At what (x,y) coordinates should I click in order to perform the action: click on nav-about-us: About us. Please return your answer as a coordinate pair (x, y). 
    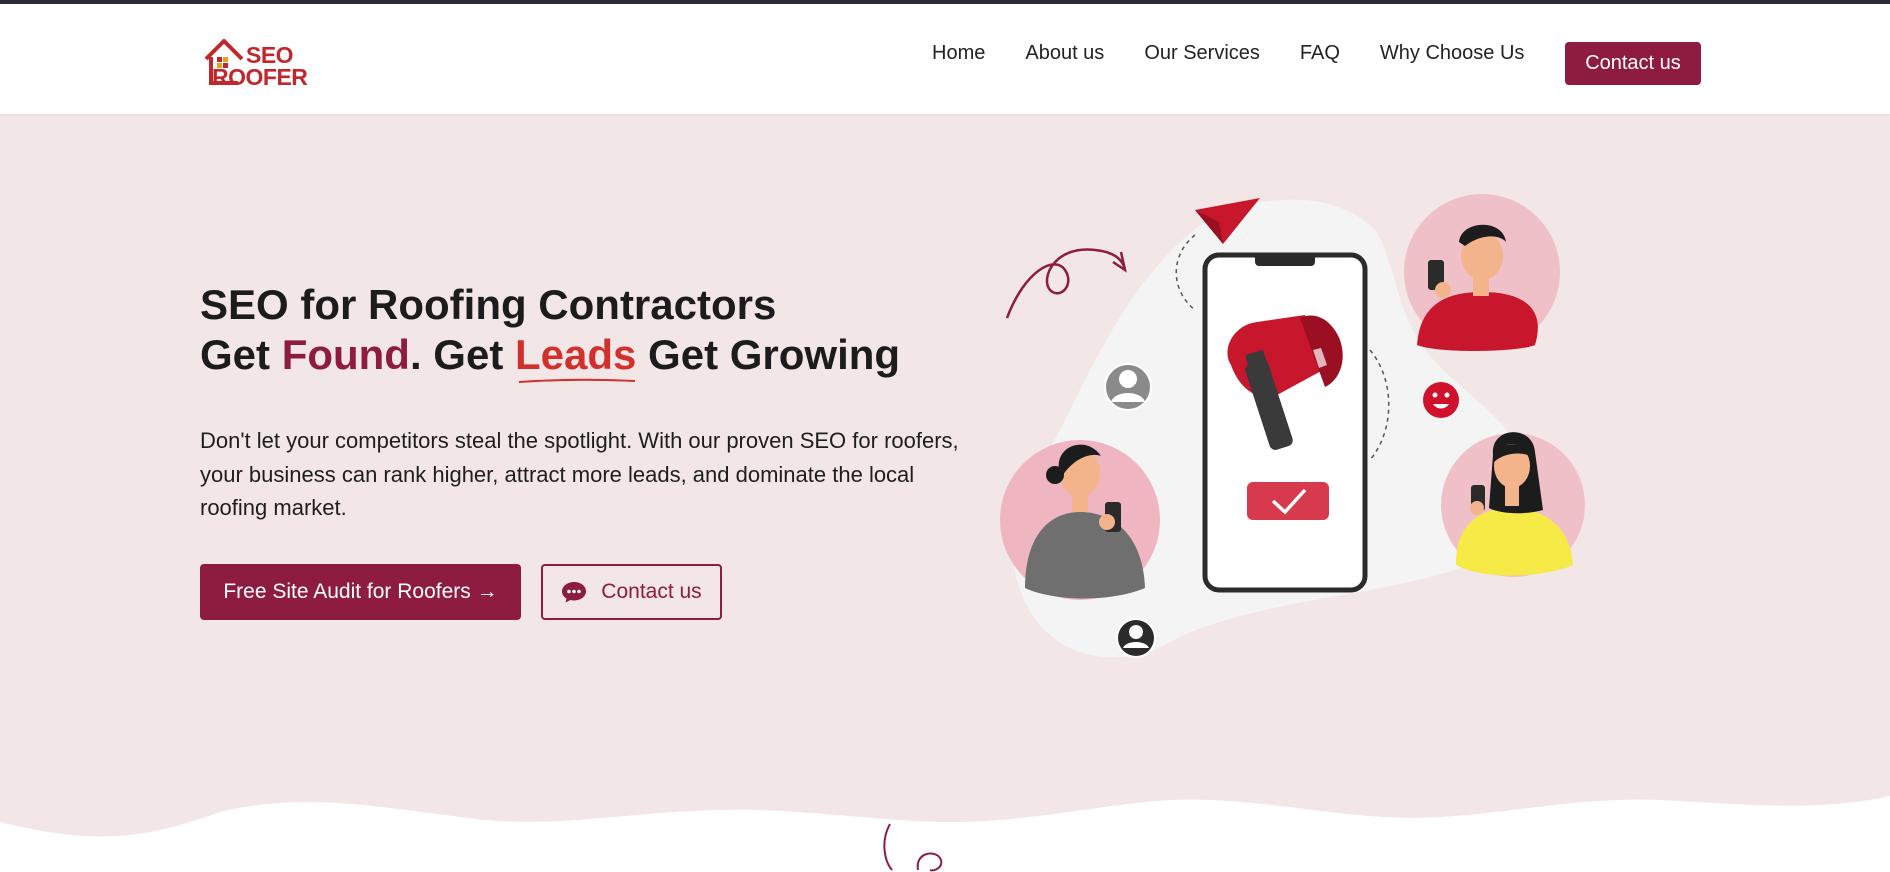
    Looking at the image, I should click on (1064, 53).